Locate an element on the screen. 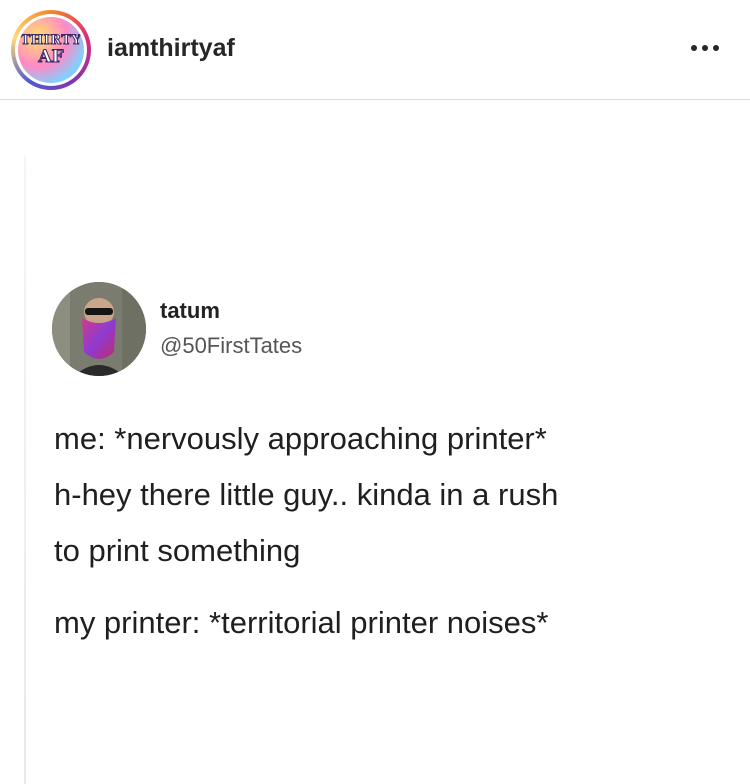 Image resolution: width=750 pixels, height=784 pixels. tweet-text-line: h-hey there little guy.. kinda in a rush is located at coordinates (306, 494).